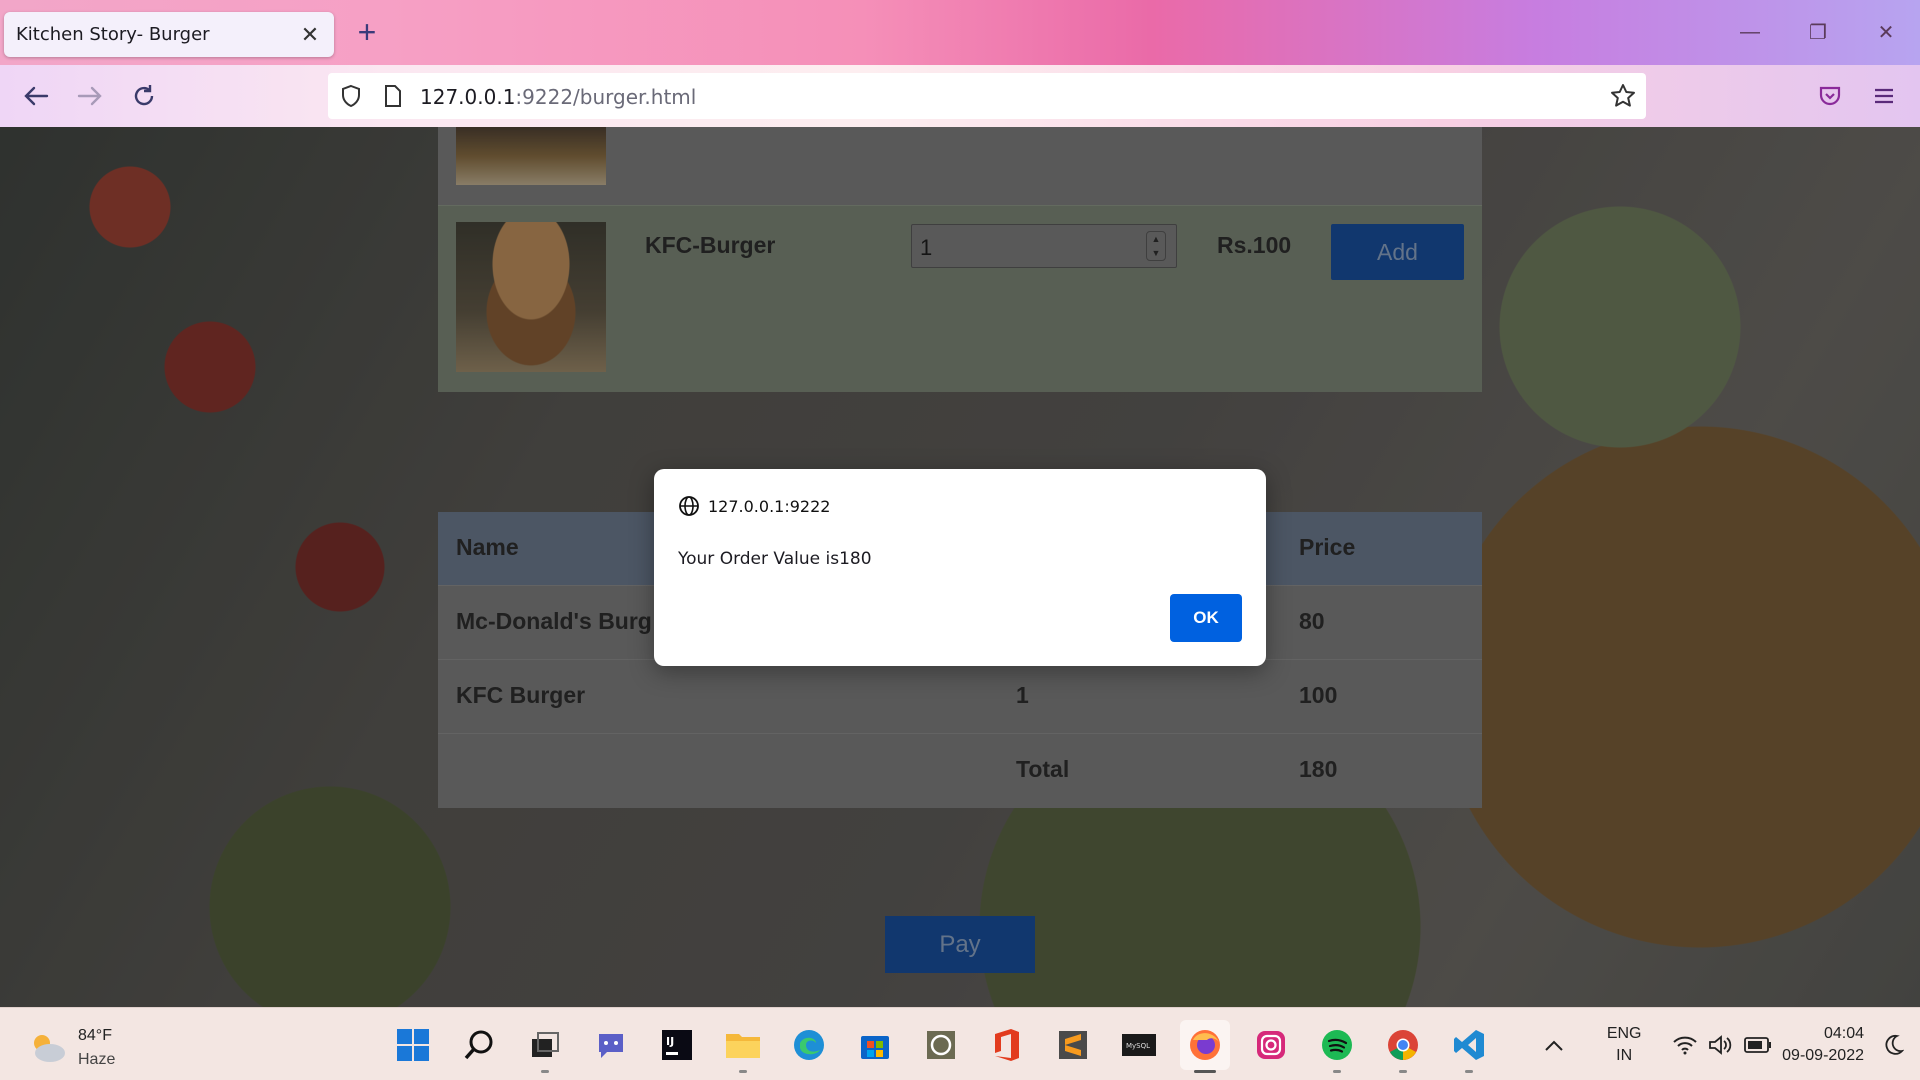 The image size is (1920, 1080). I want to click on spotify-button, so click(1337, 1046).